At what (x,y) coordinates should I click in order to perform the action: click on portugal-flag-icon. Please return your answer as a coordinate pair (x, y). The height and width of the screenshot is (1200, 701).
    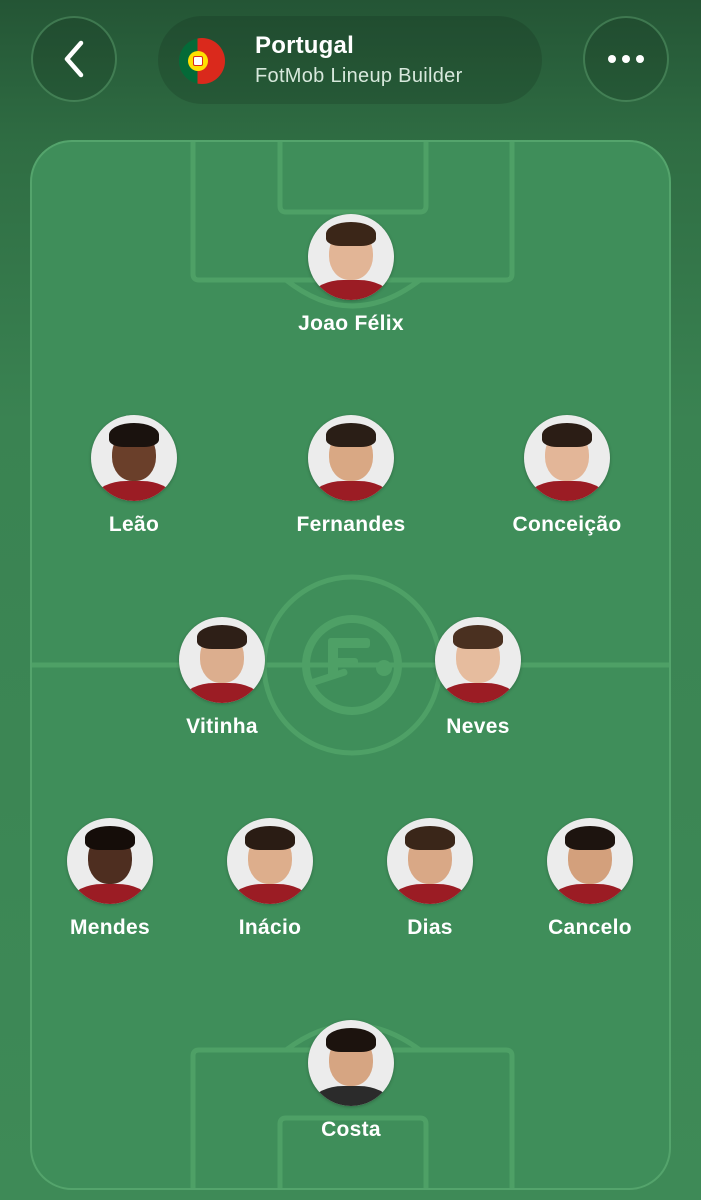
    Looking at the image, I should click on (202, 61).